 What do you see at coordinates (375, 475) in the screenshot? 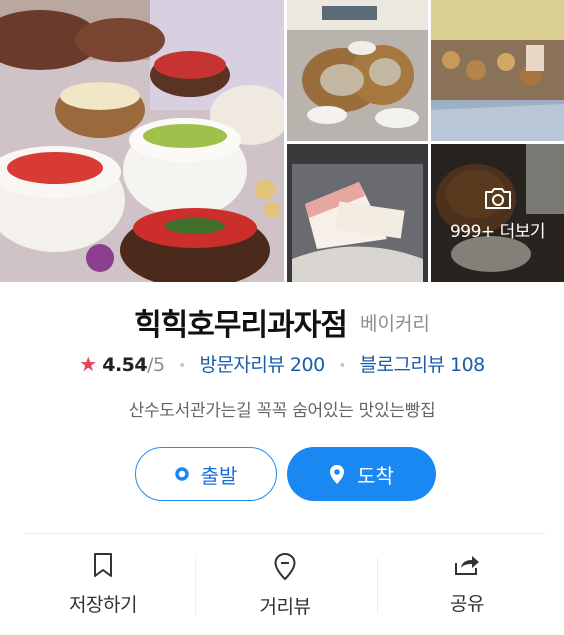
I see `arrive-label: 도착` at bounding box center [375, 475].